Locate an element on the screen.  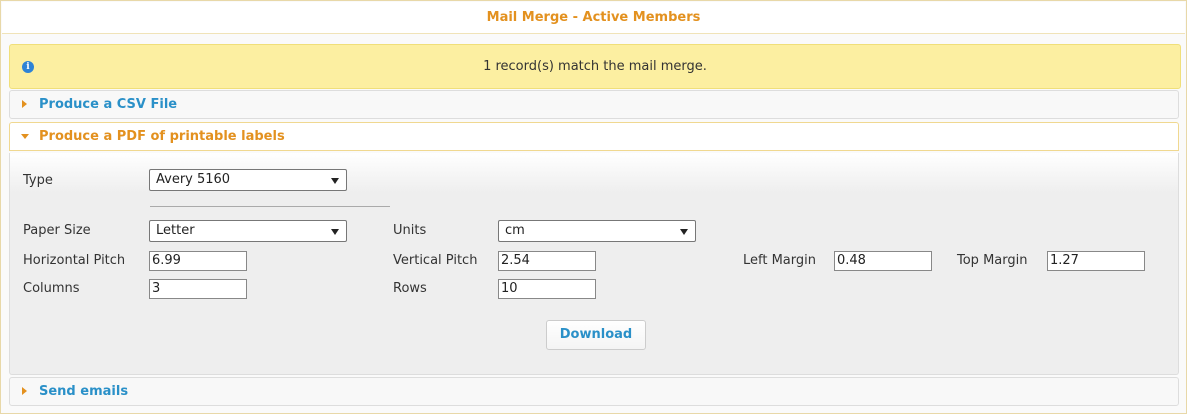
top-margin-label: Top Margin is located at coordinates (992, 260).